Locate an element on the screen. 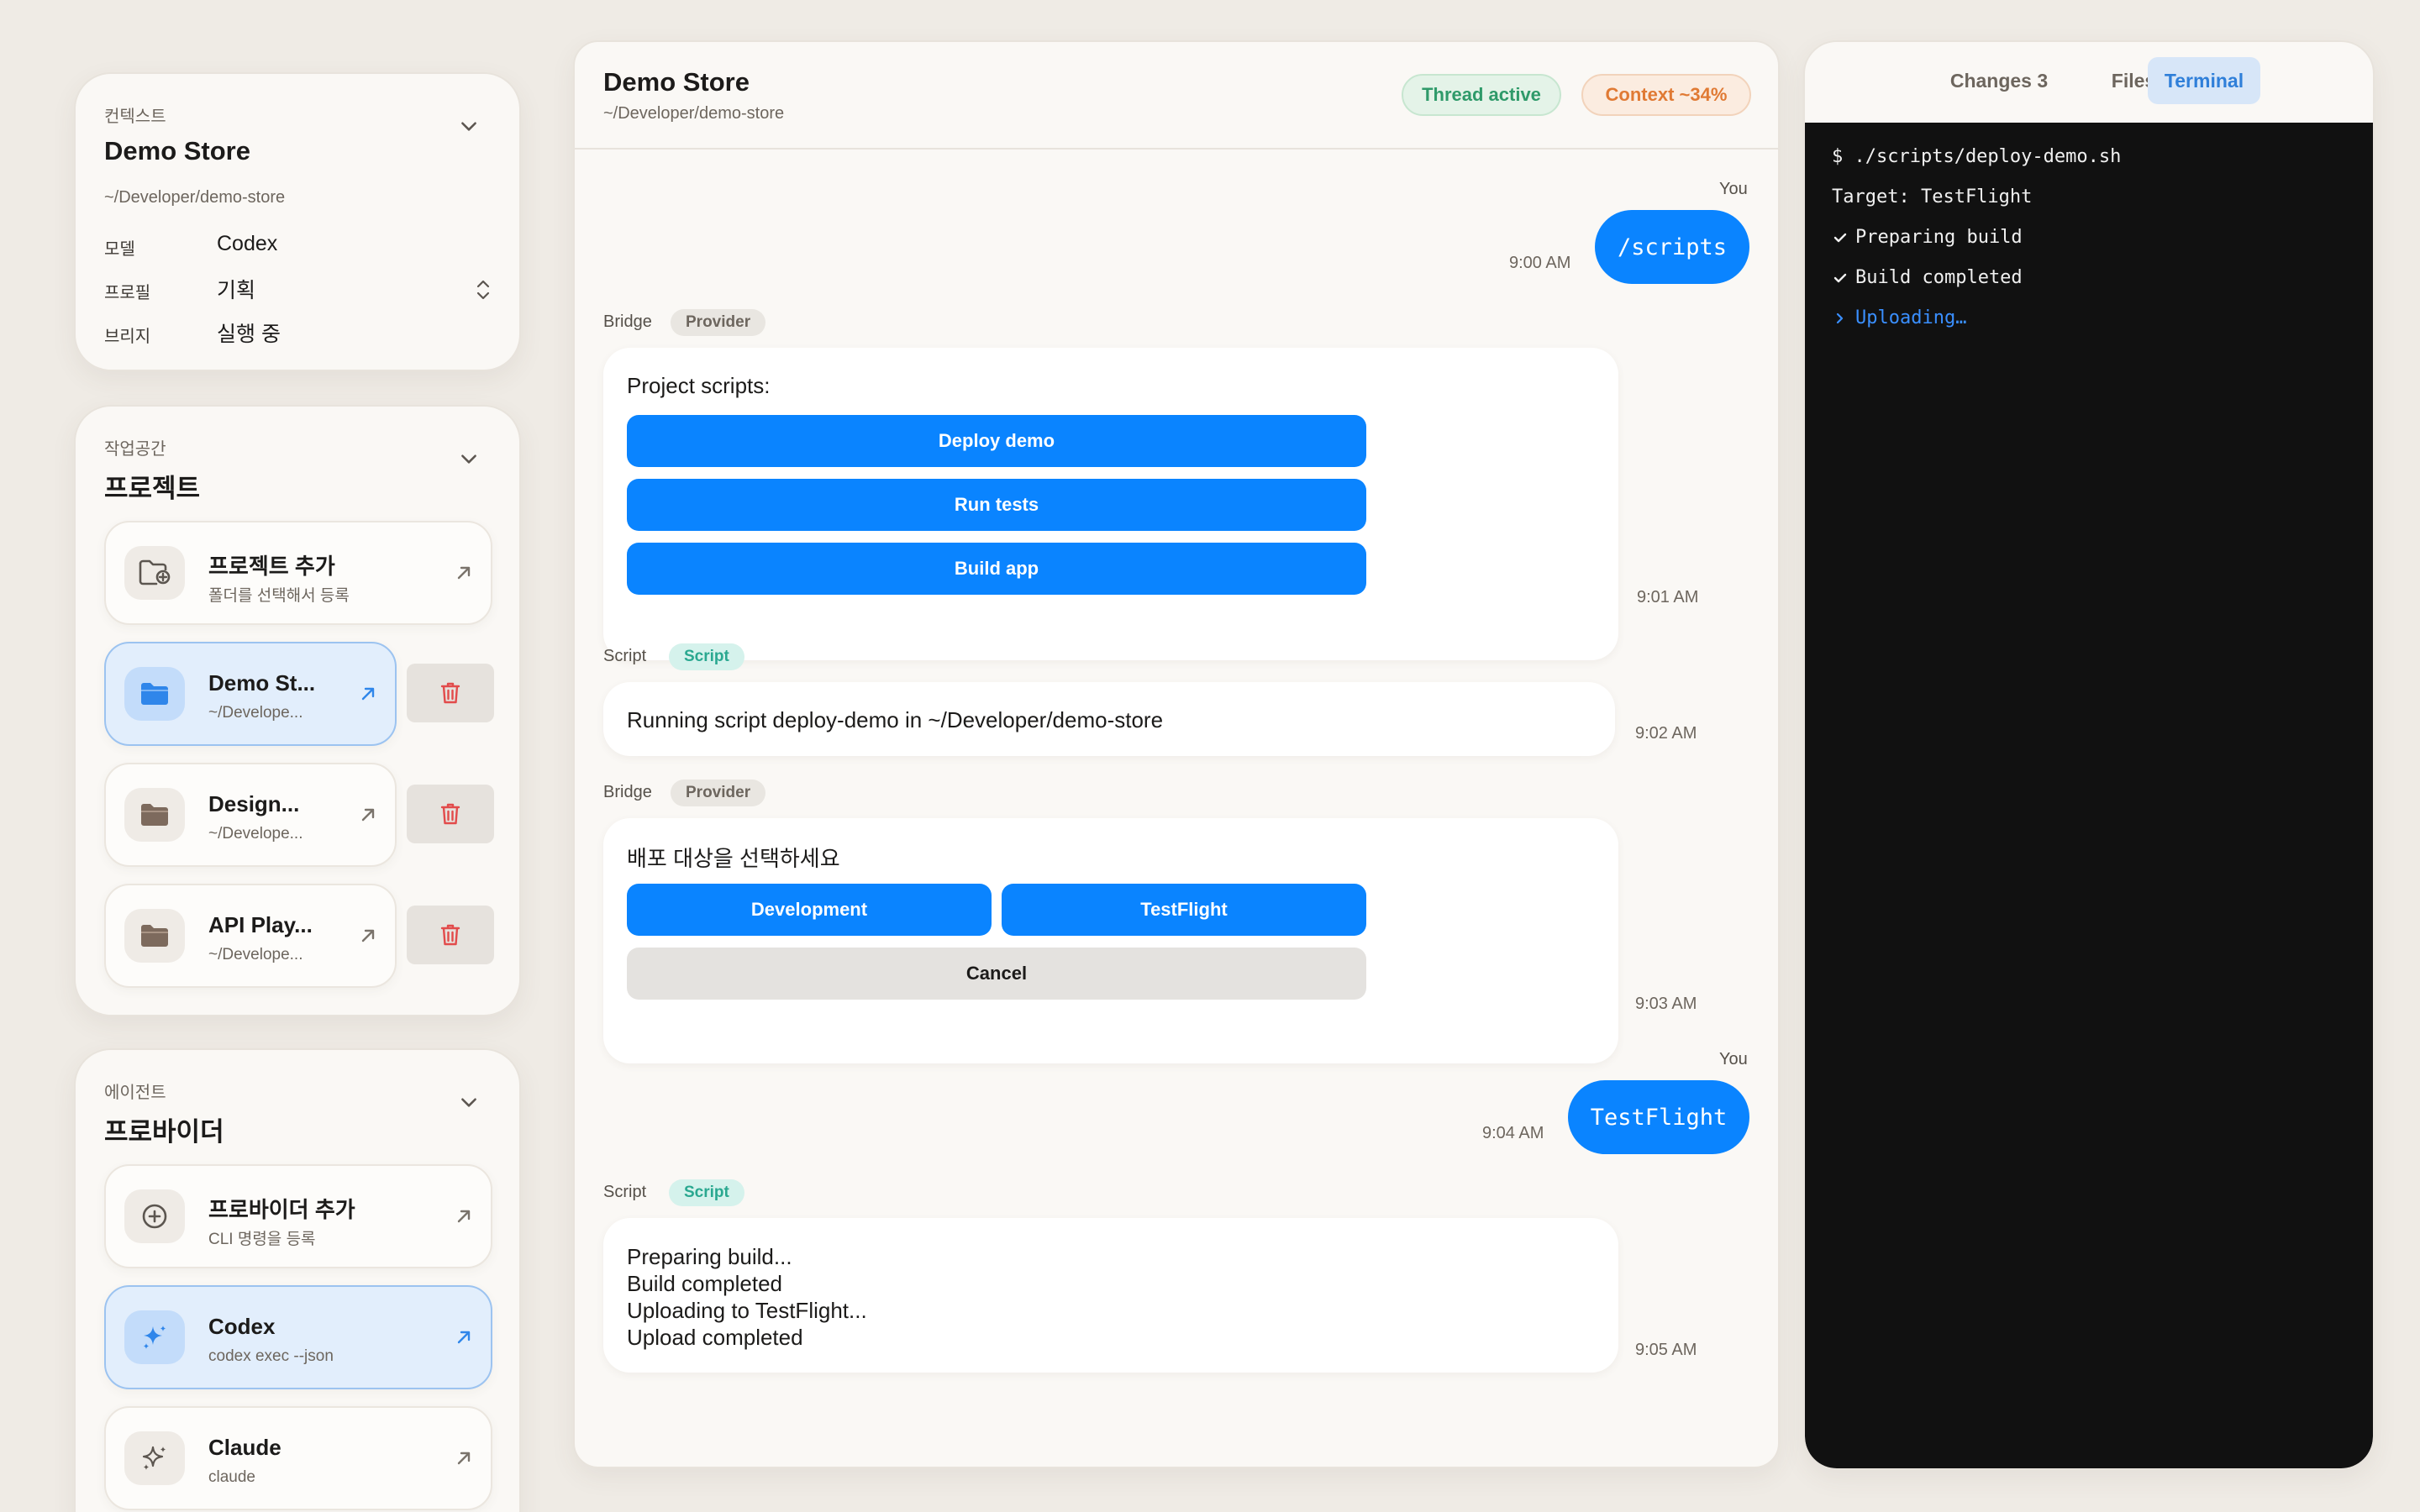 This screenshot has height=1512, width=2420. bridge-label: 브리지 is located at coordinates (128, 337).